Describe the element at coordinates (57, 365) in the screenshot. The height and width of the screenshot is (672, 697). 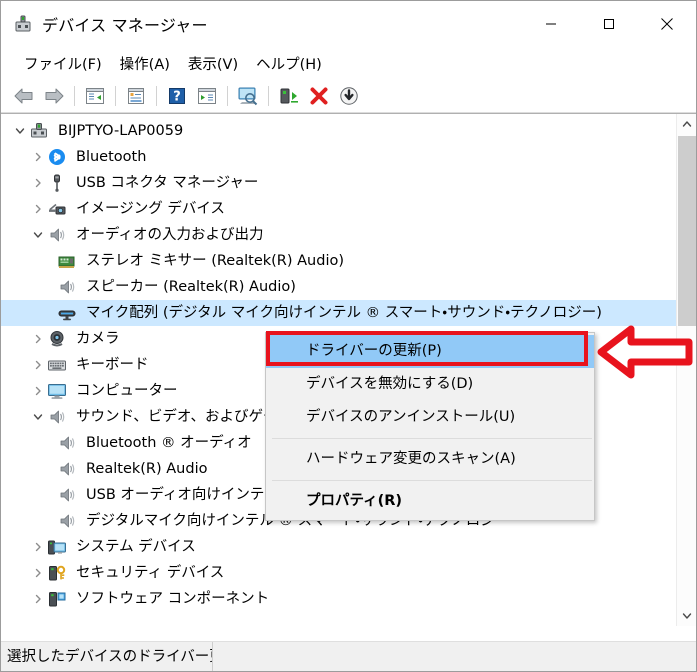
I see `keyboard-icon` at that location.